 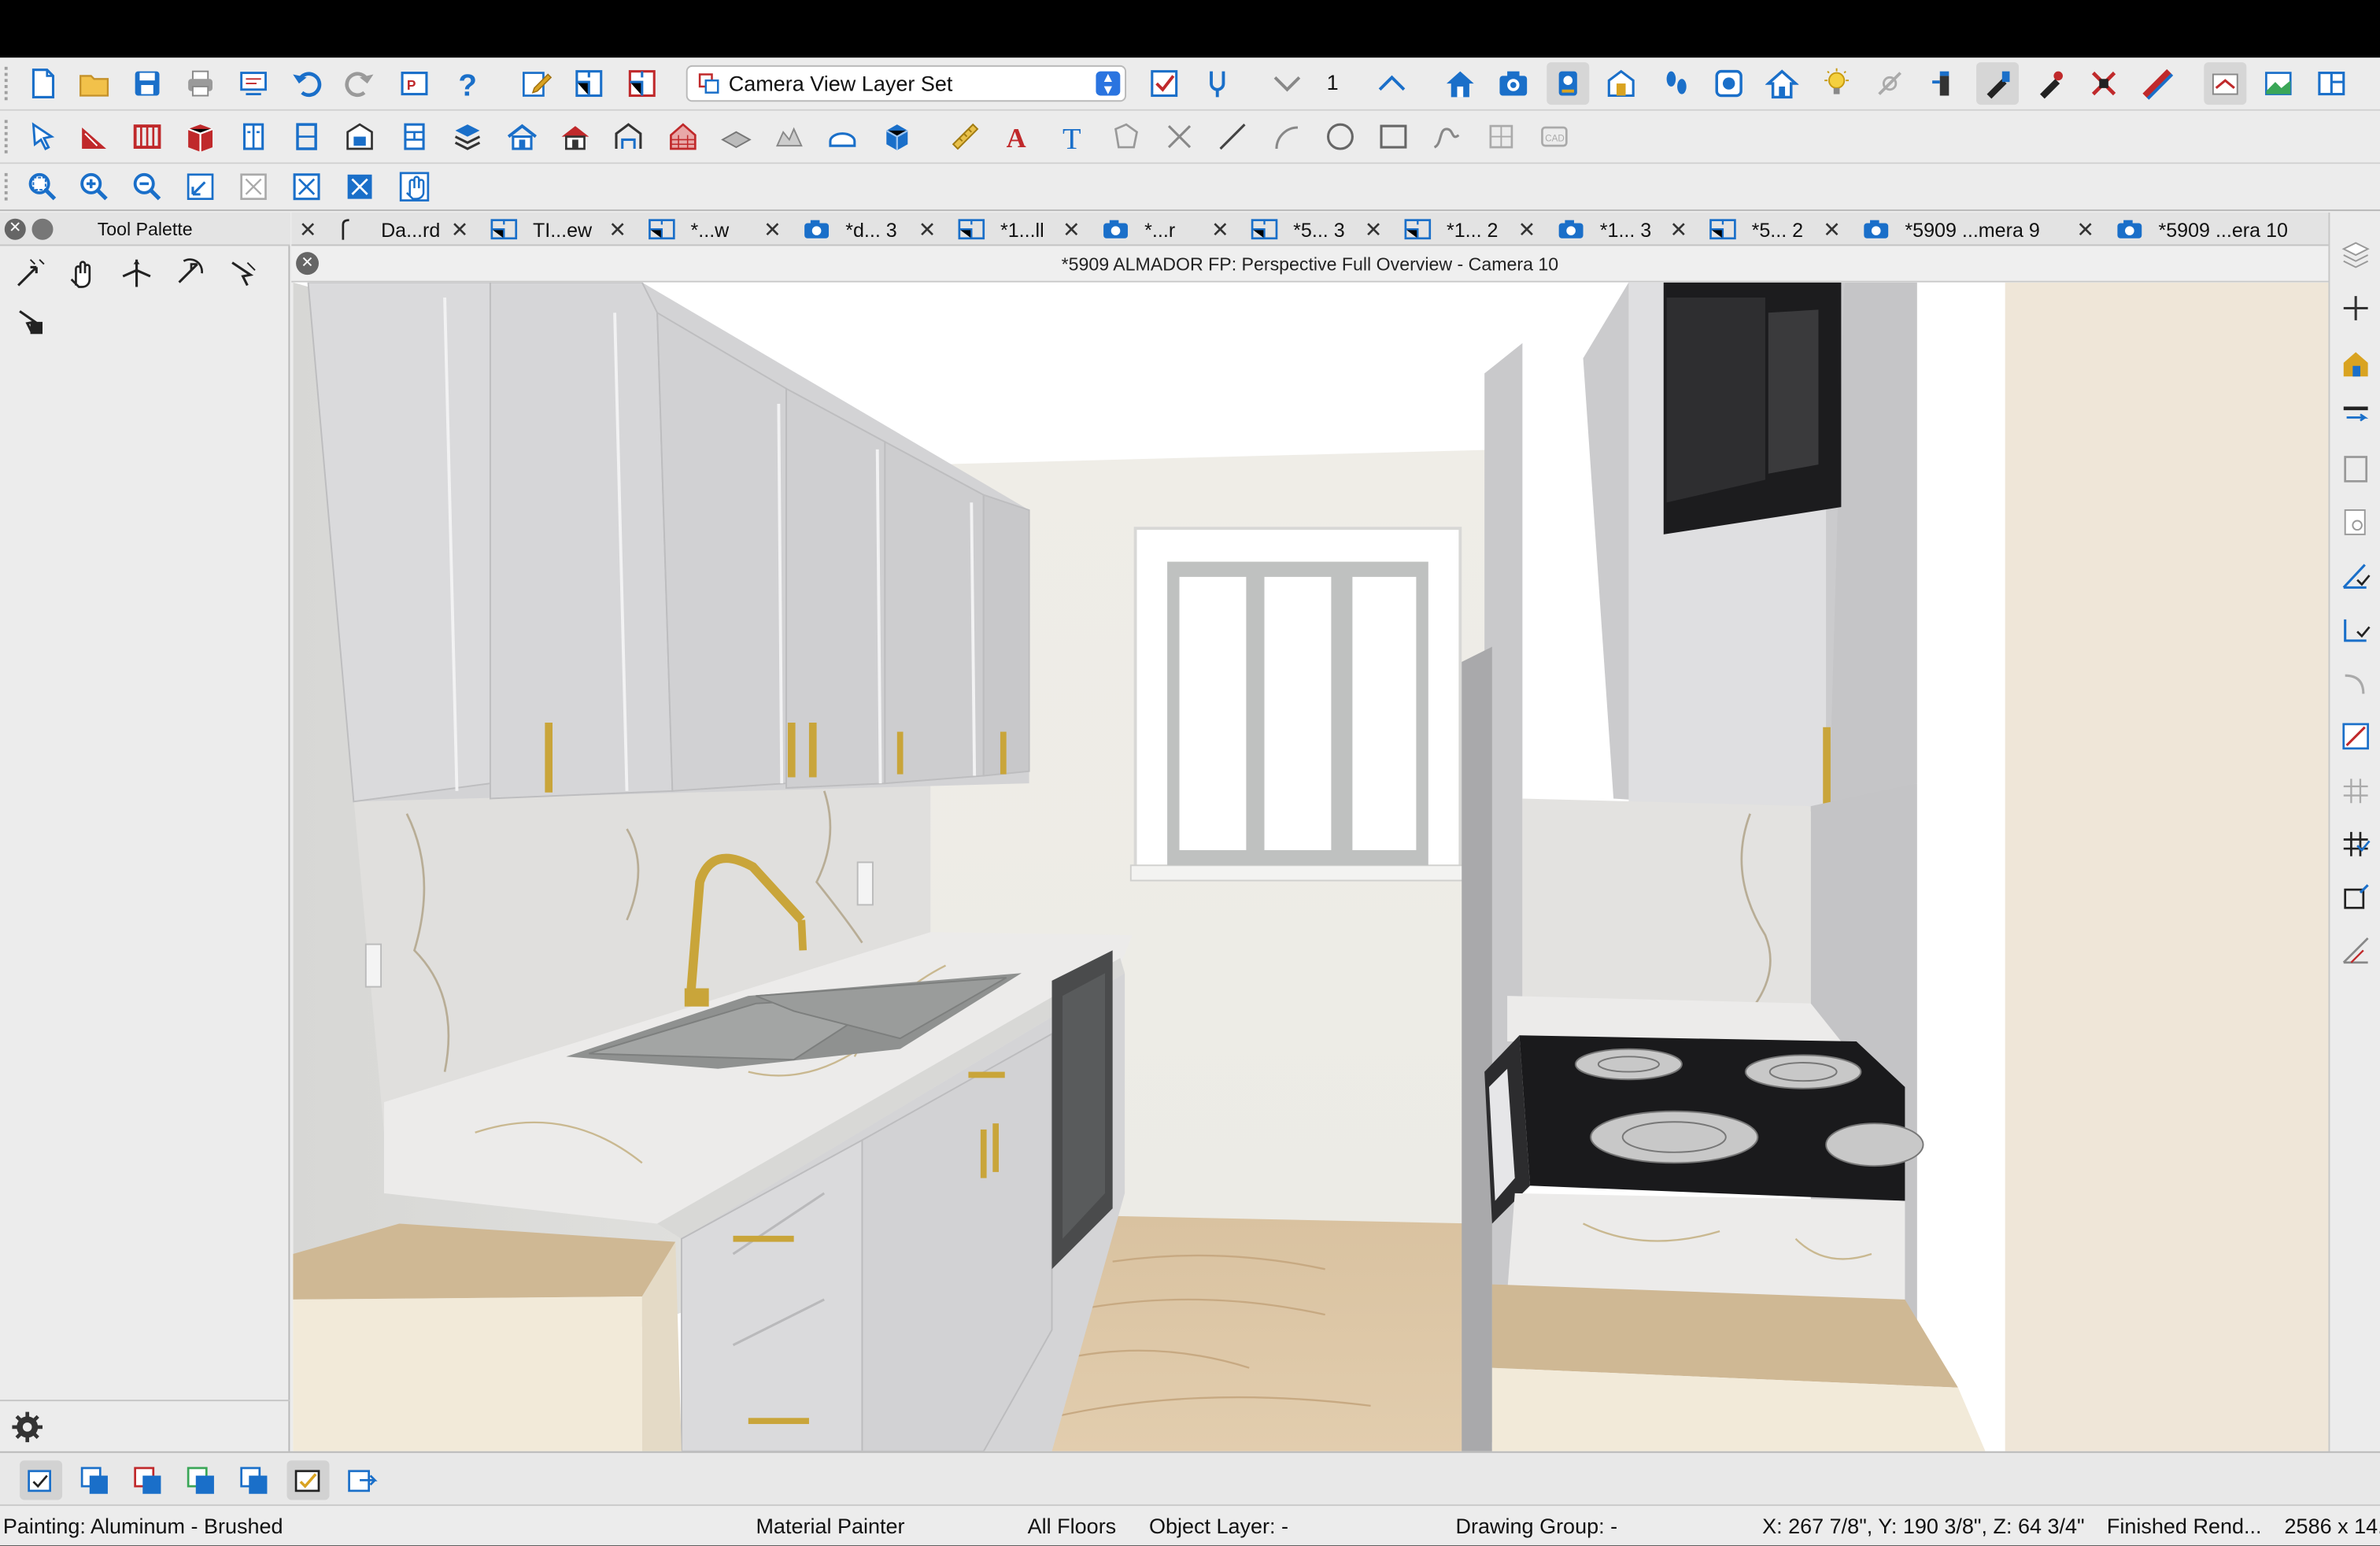 What do you see at coordinates (415, 83) in the screenshot?
I see `layout-icon: P` at bounding box center [415, 83].